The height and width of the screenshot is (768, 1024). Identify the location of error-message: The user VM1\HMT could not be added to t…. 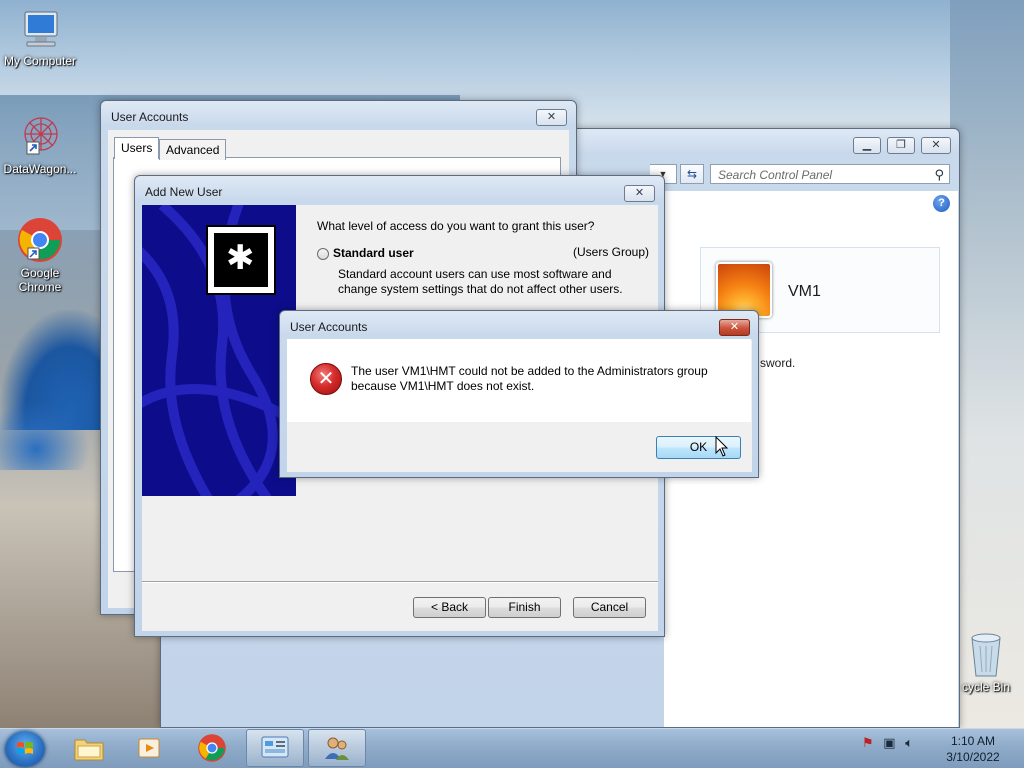
(546, 379).